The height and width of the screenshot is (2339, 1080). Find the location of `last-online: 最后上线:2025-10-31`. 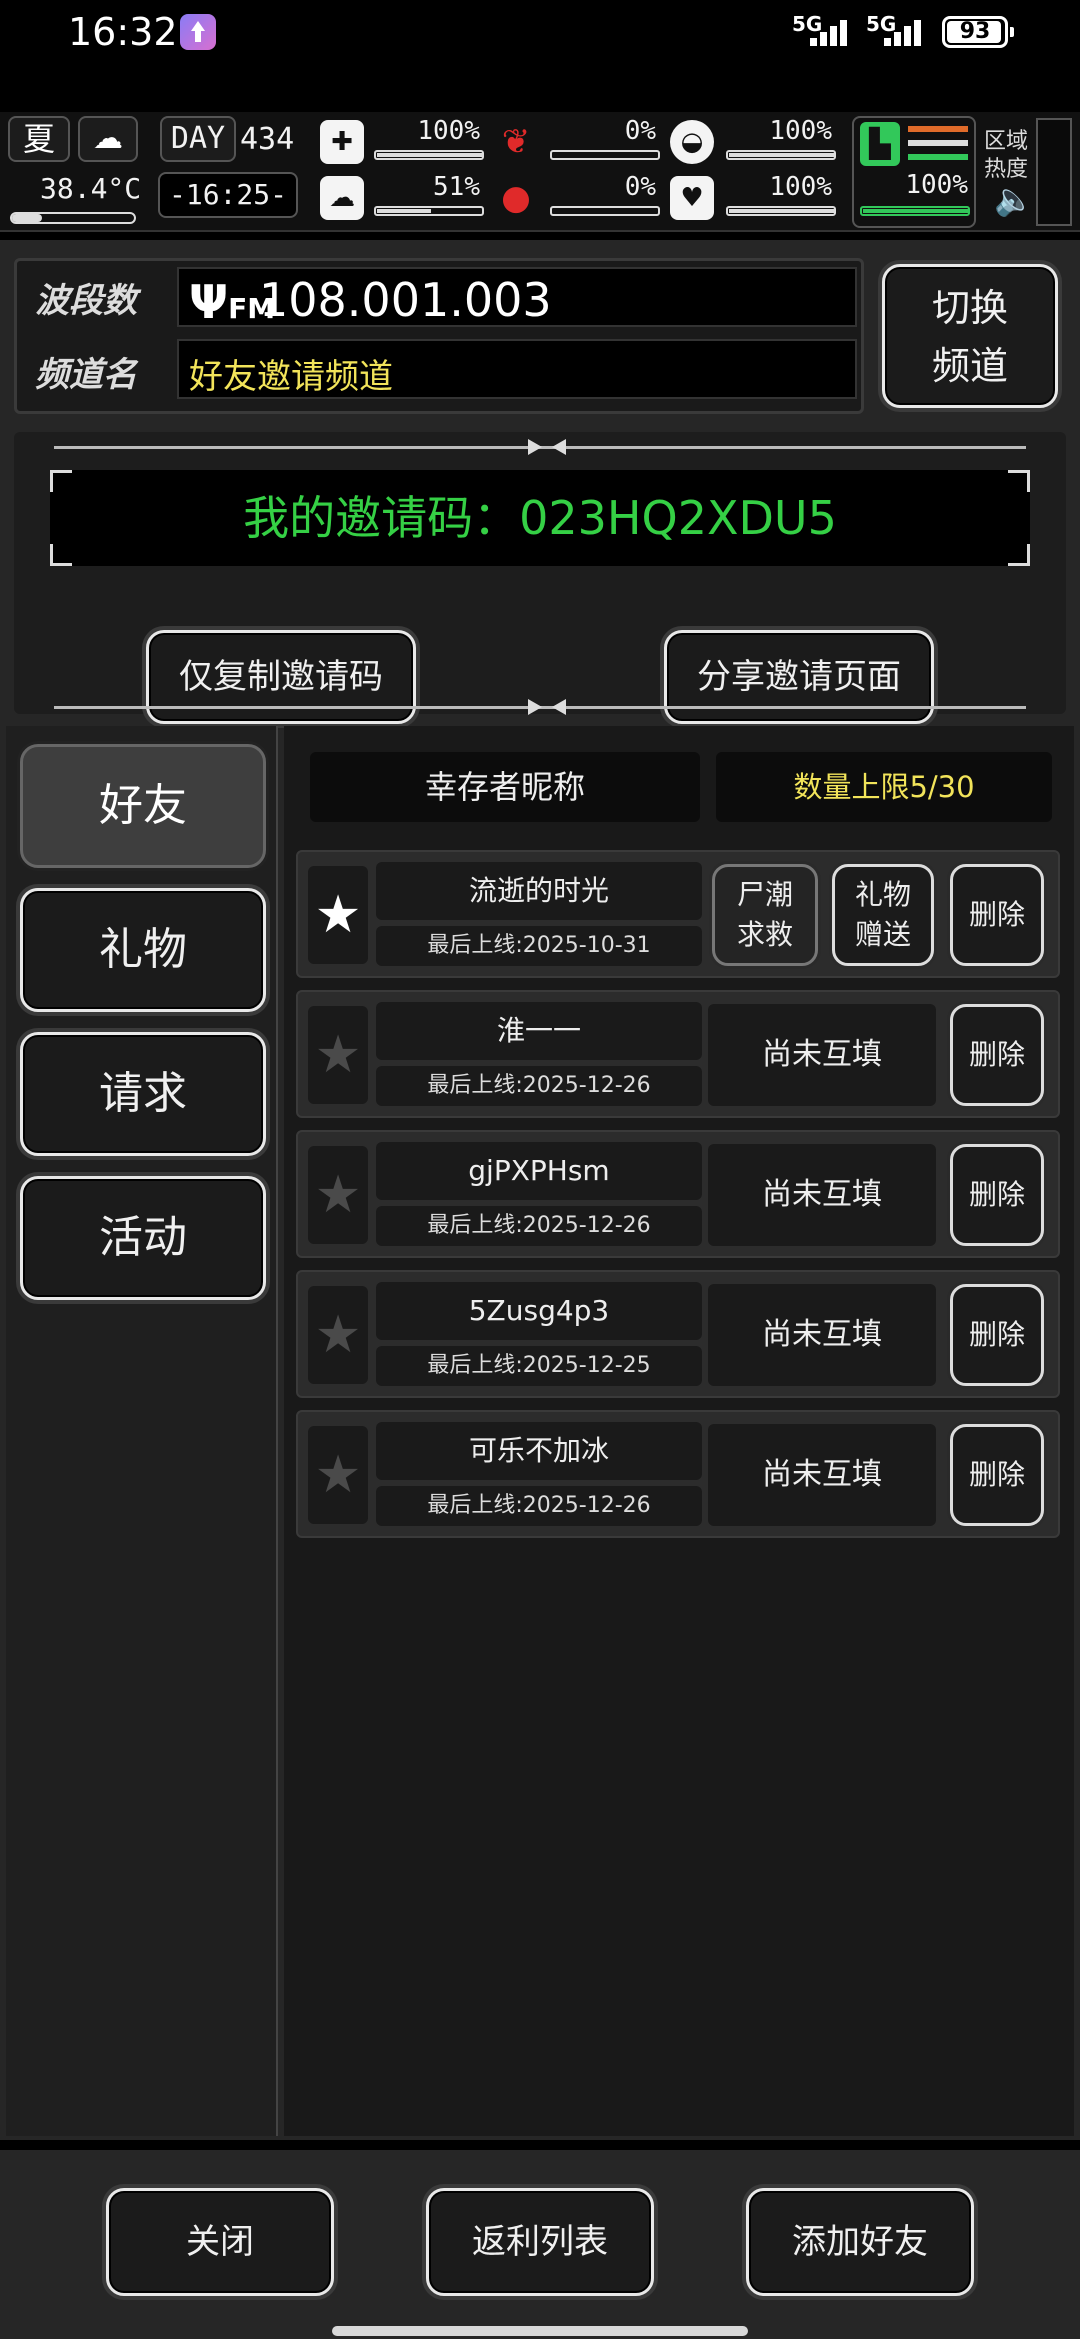

last-online: 最后上线:2025-10-31 is located at coordinates (539, 946).